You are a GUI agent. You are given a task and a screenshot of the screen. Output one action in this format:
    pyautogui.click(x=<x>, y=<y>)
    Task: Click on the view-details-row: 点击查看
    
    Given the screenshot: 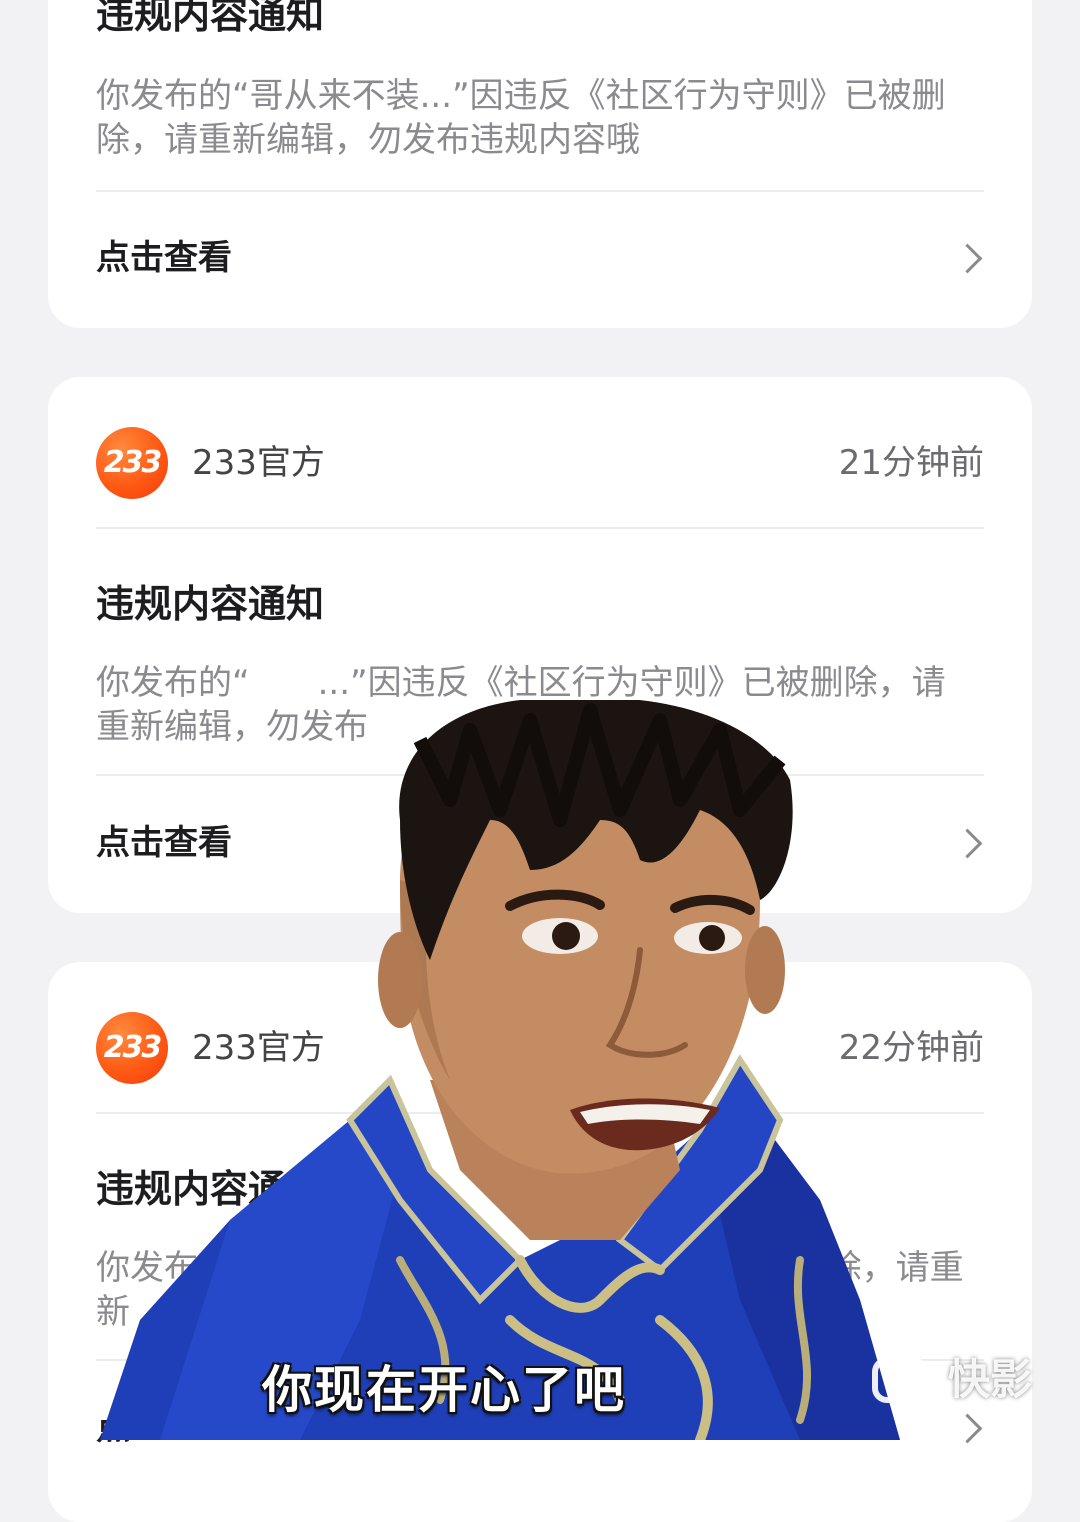 What is the action you would take?
    pyautogui.click(x=540, y=258)
    